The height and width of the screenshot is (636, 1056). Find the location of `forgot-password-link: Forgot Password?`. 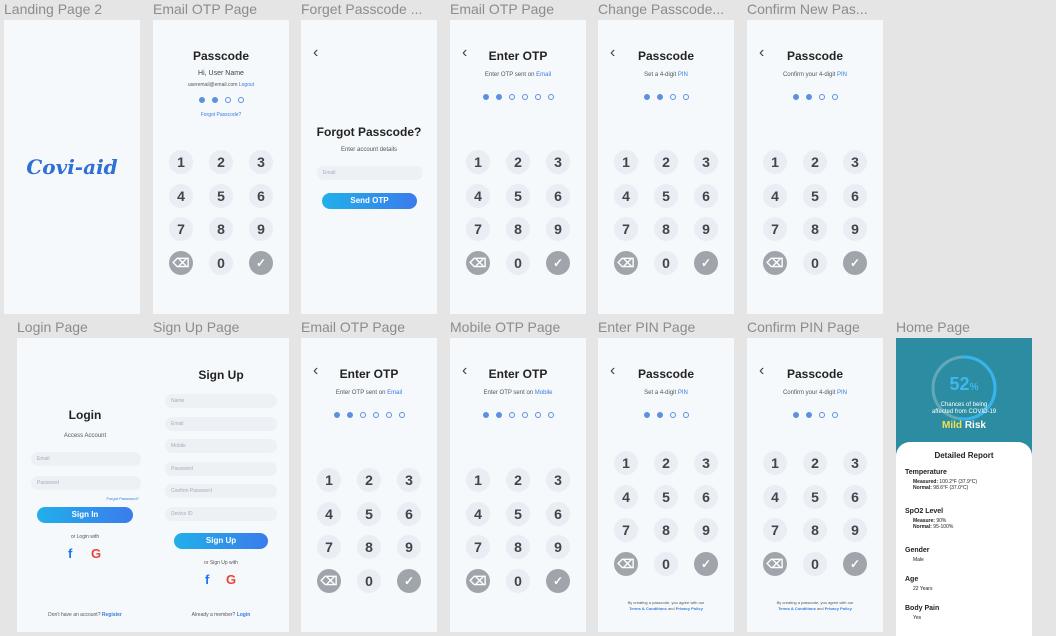

forgot-password-link: Forgot Password? is located at coordinates (123, 498).